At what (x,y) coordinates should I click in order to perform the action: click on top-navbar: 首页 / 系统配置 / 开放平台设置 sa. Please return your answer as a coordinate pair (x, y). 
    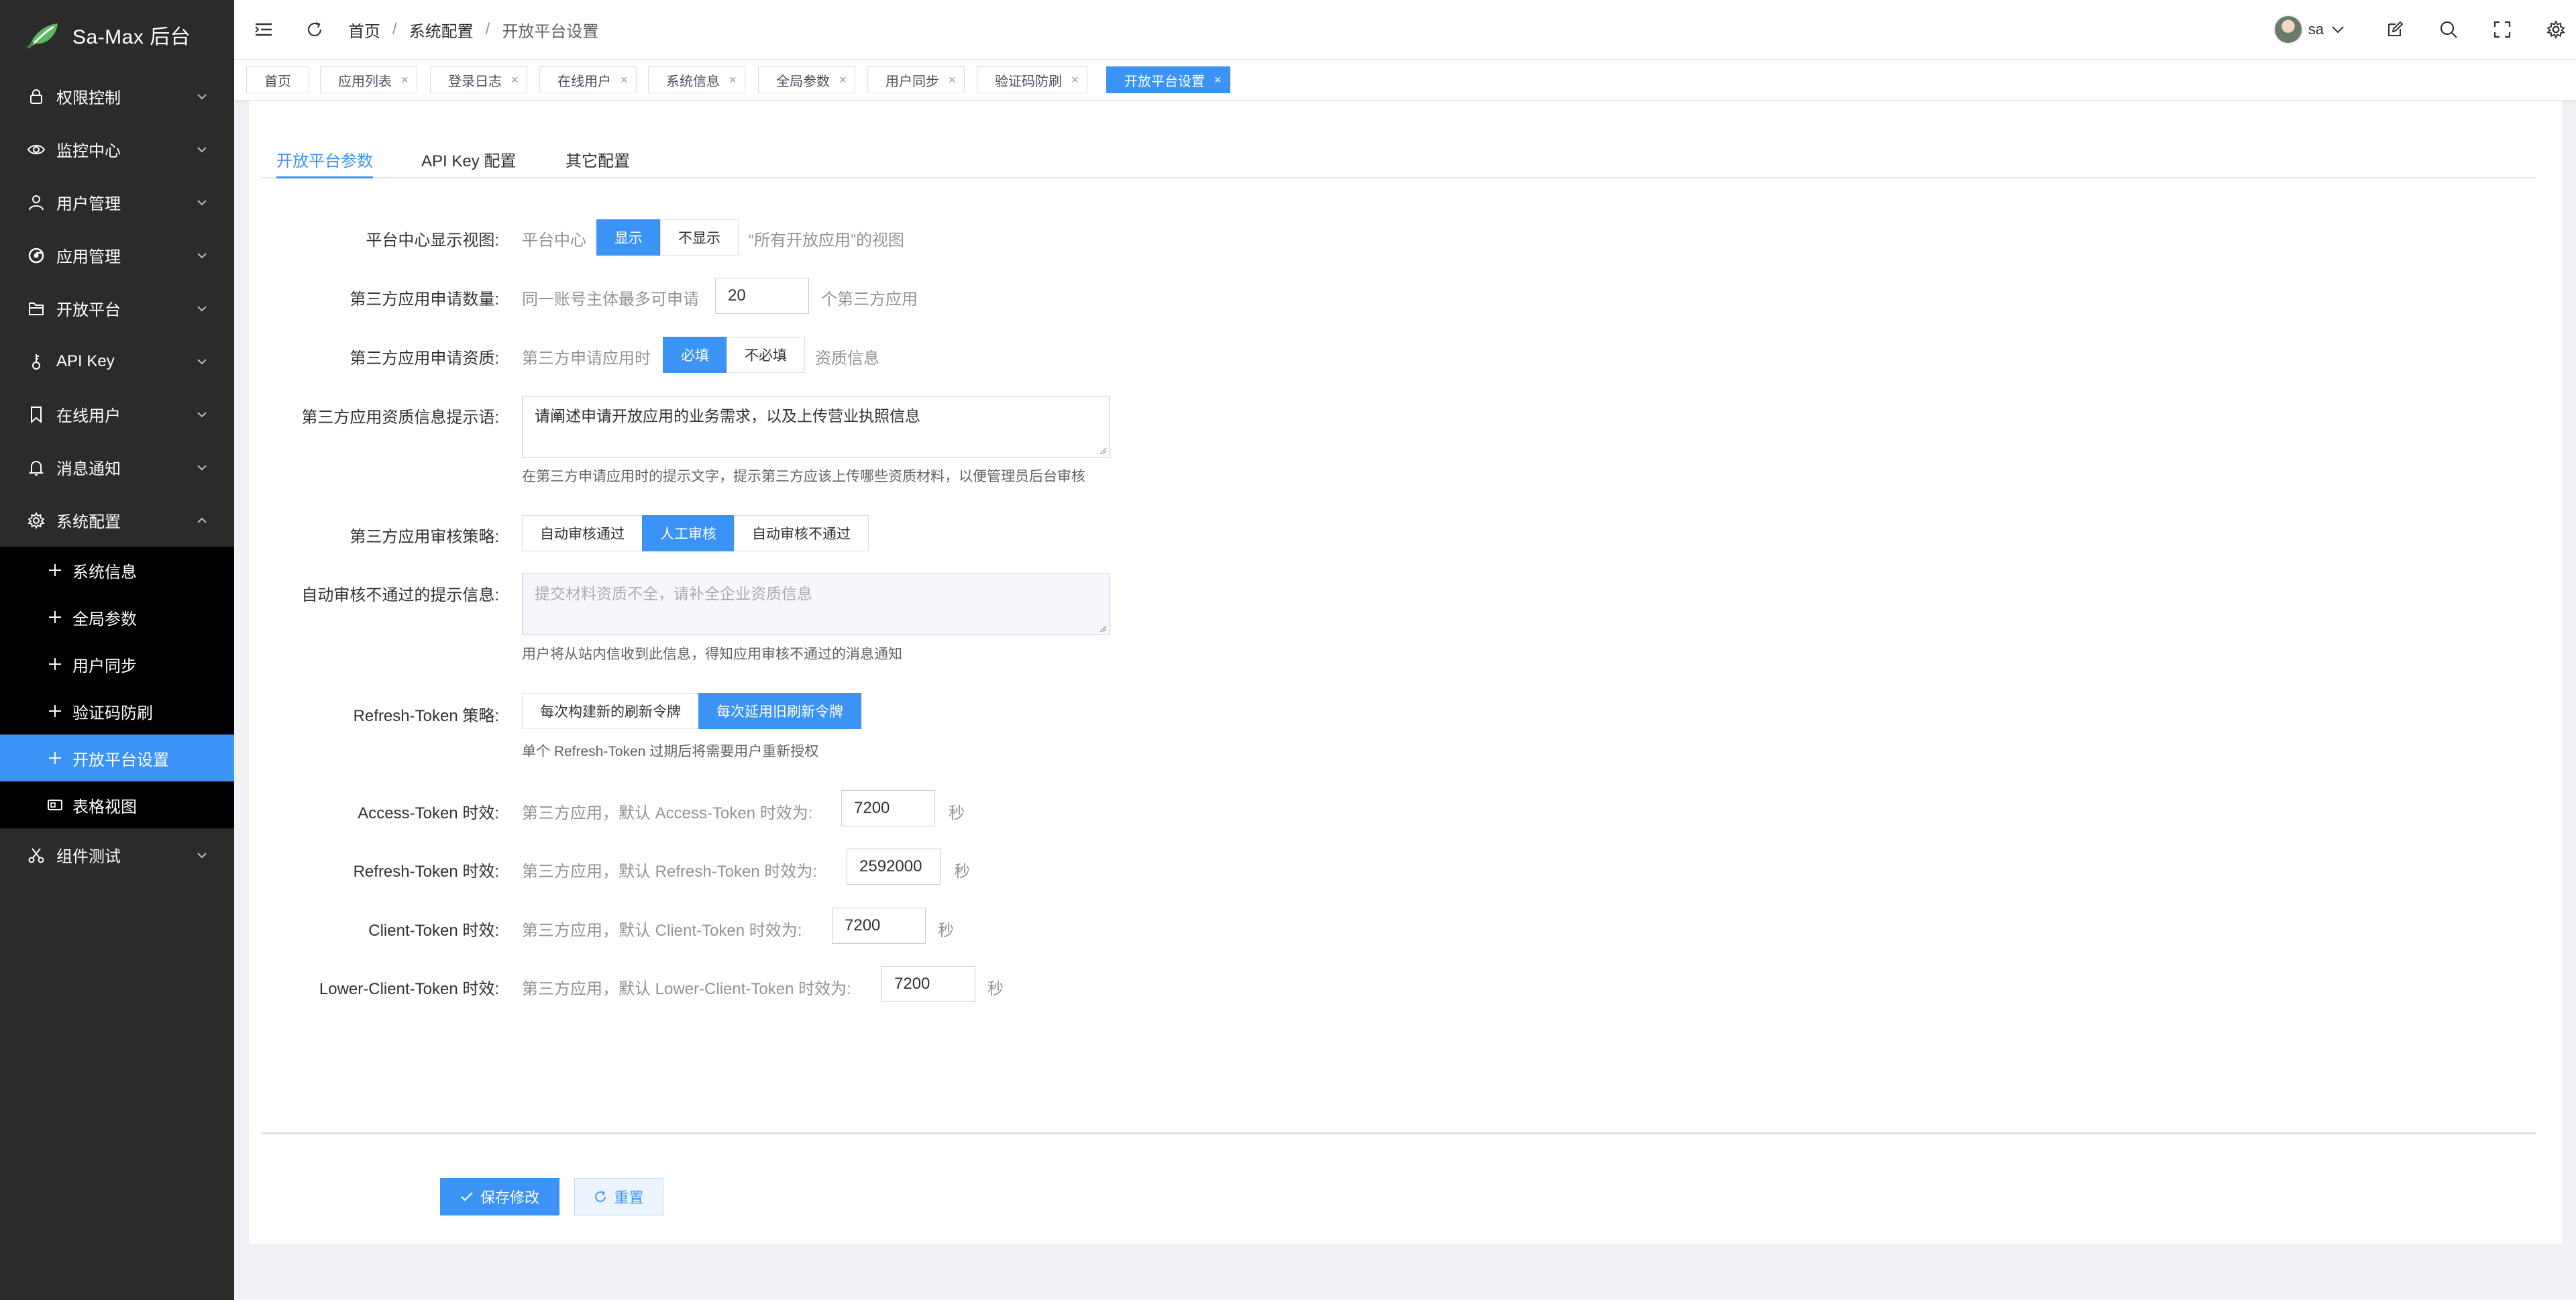
    Looking at the image, I should click on (1405, 30).